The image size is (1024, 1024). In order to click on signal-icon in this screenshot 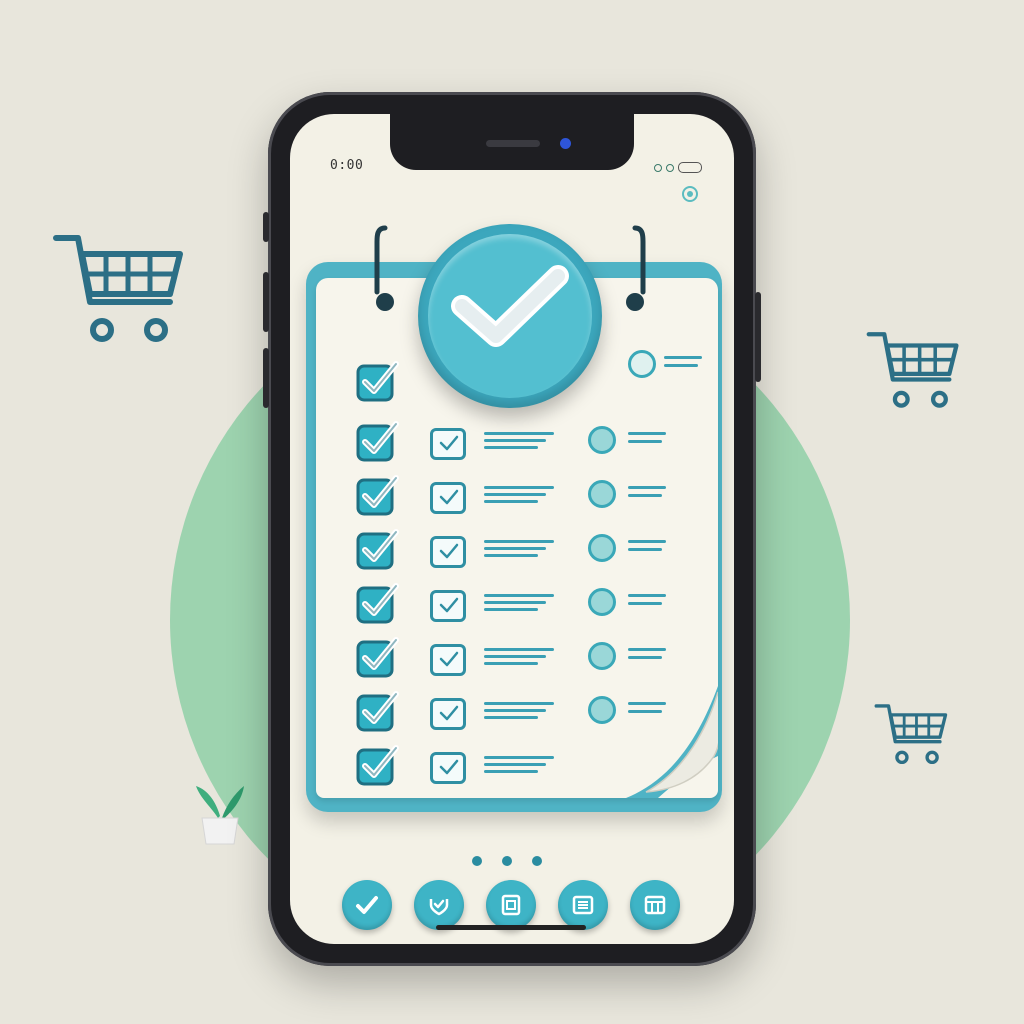, I will do `click(658, 167)`.